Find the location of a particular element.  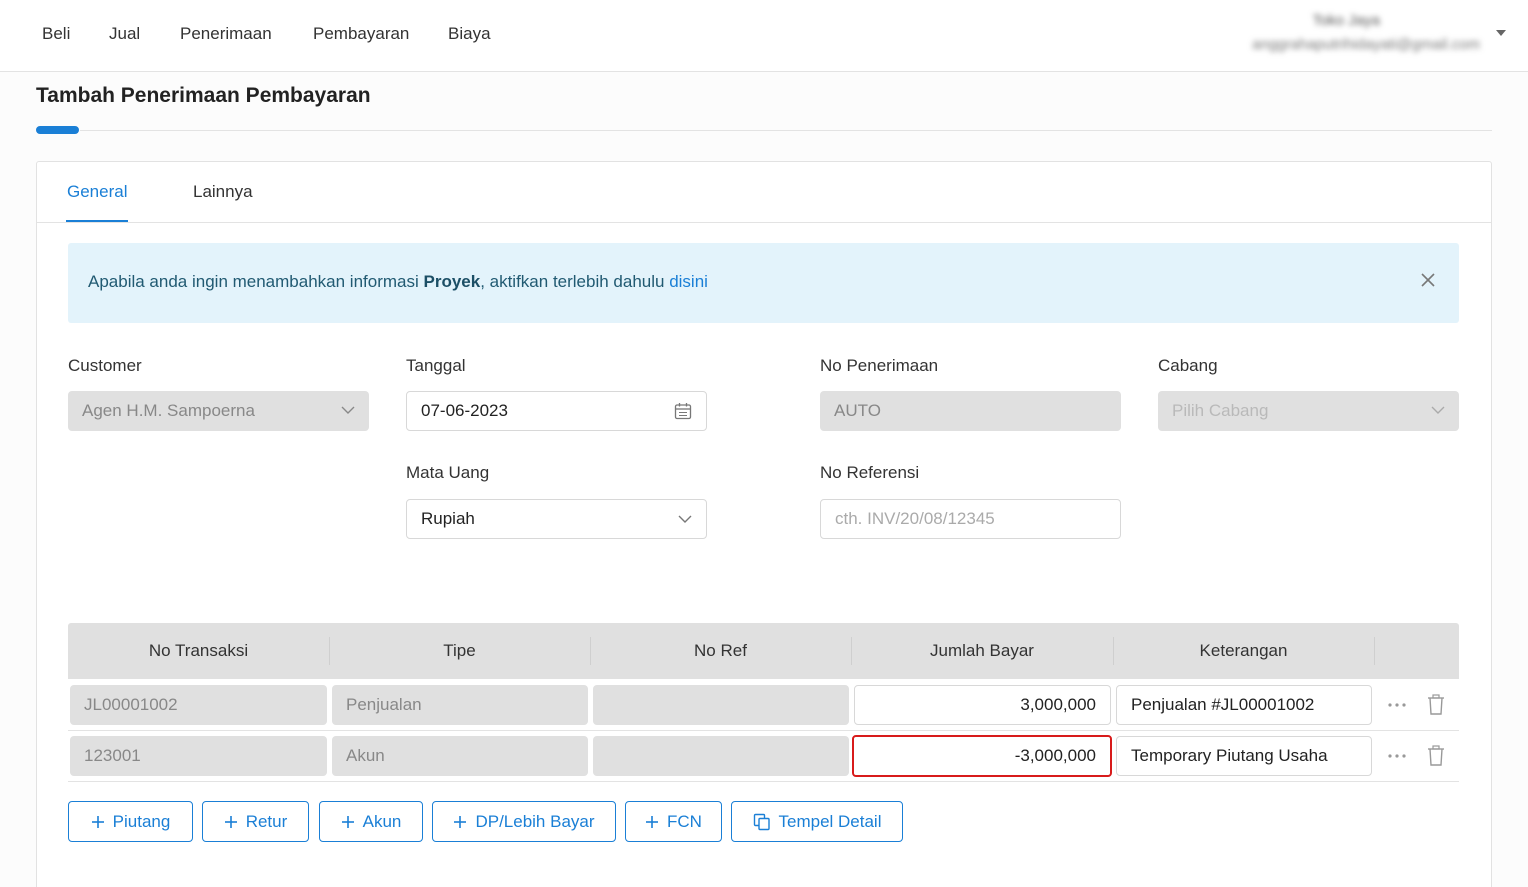

row2-no-transaksi: 123001 is located at coordinates (198, 756).